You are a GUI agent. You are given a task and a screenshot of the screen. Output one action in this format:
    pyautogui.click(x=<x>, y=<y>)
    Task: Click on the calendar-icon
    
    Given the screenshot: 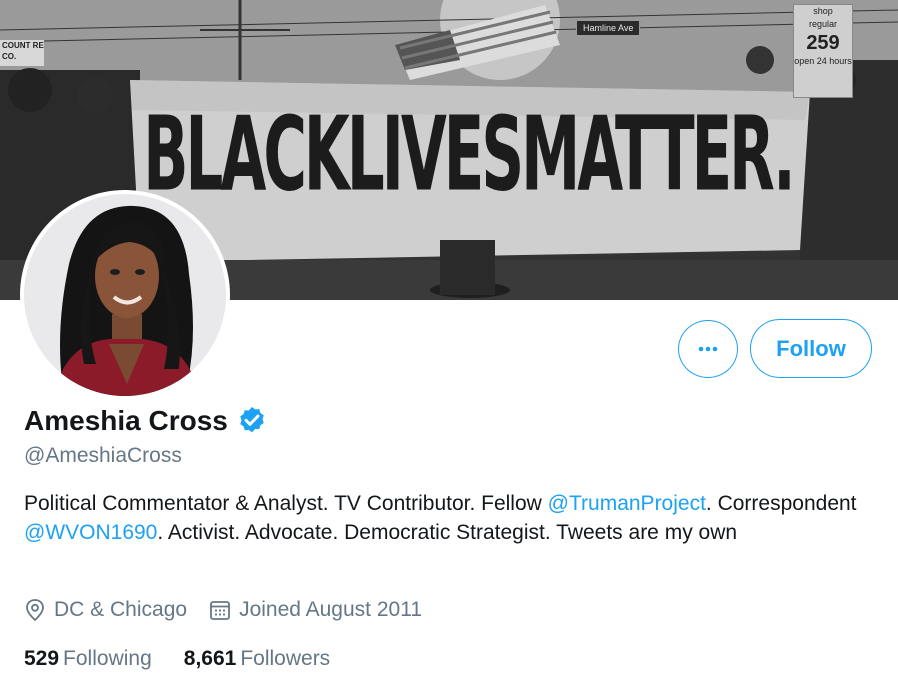 What is the action you would take?
    pyautogui.click(x=220, y=610)
    